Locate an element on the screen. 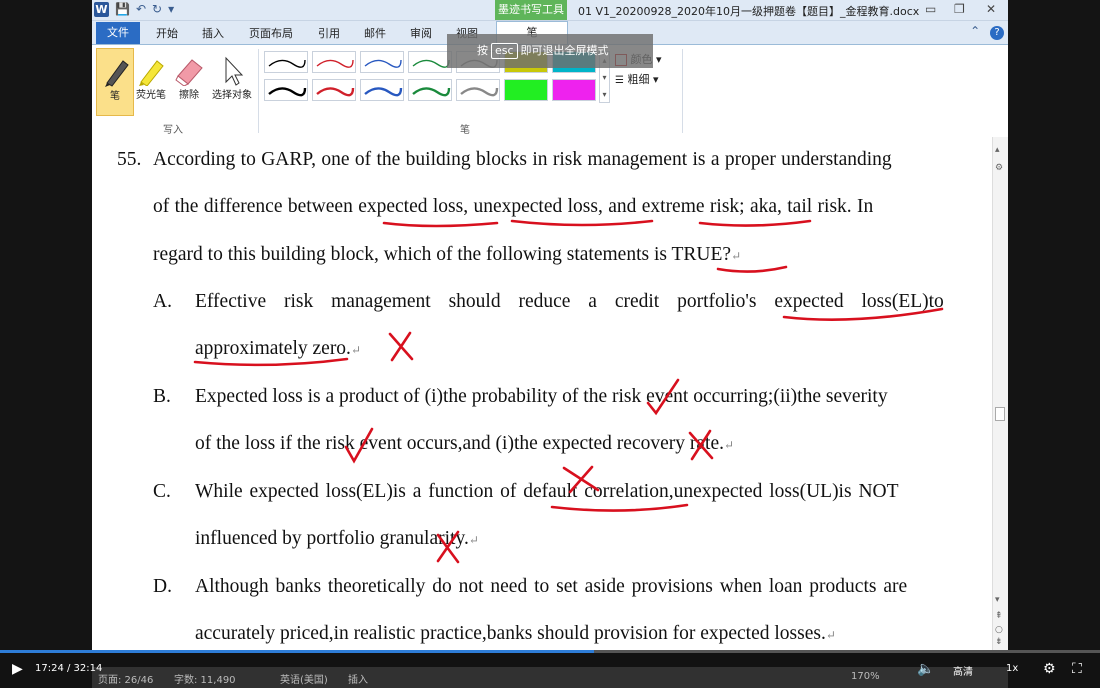 The image size is (1100, 688). eraser-tool-button: 擦除 is located at coordinates (189, 82).